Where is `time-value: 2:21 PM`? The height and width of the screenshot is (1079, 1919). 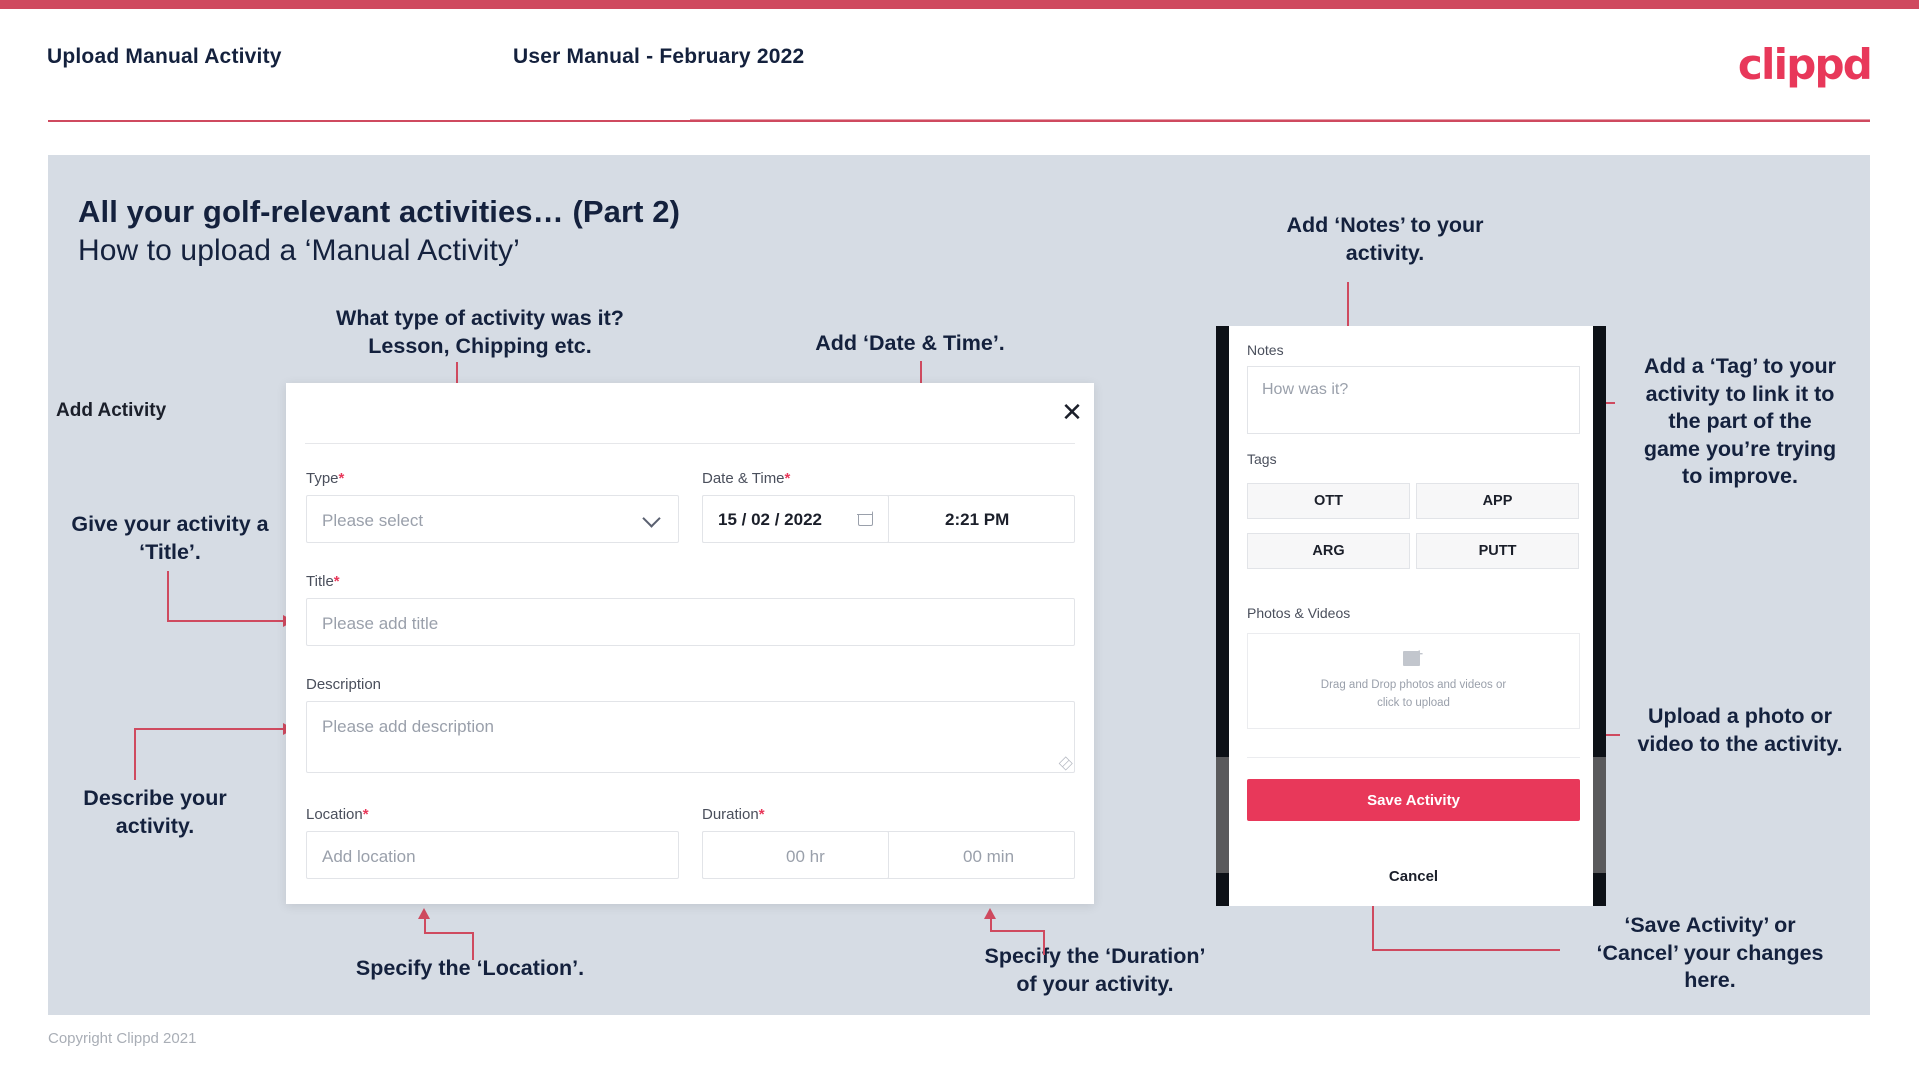 time-value: 2:21 PM is located at coordinates (977, 520).